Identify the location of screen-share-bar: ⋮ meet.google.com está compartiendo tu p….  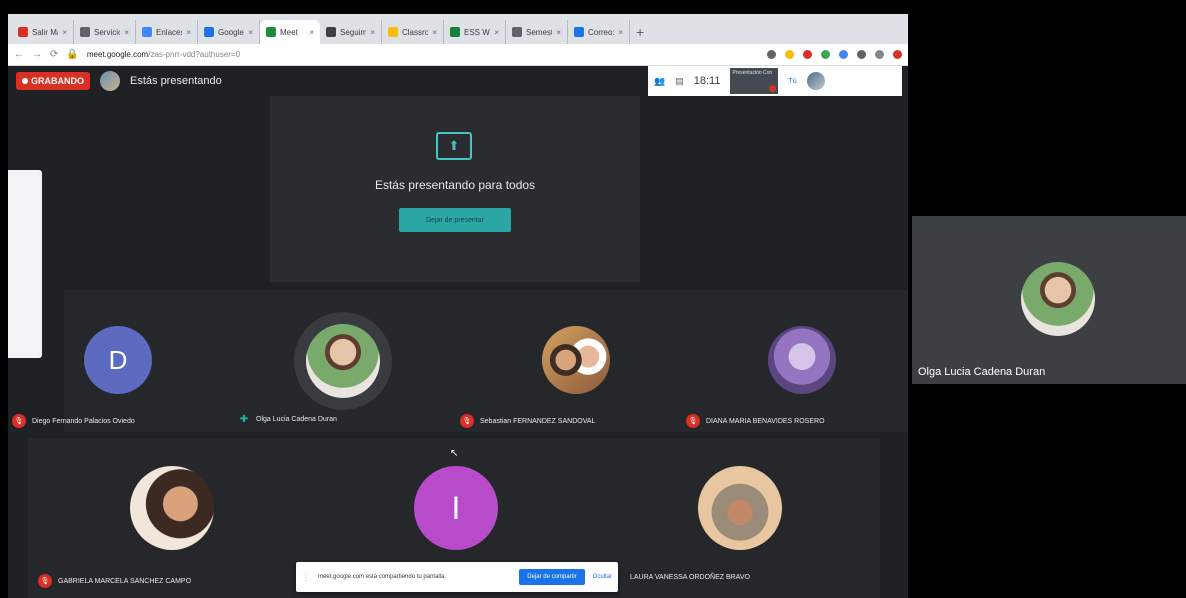
(457, 577).